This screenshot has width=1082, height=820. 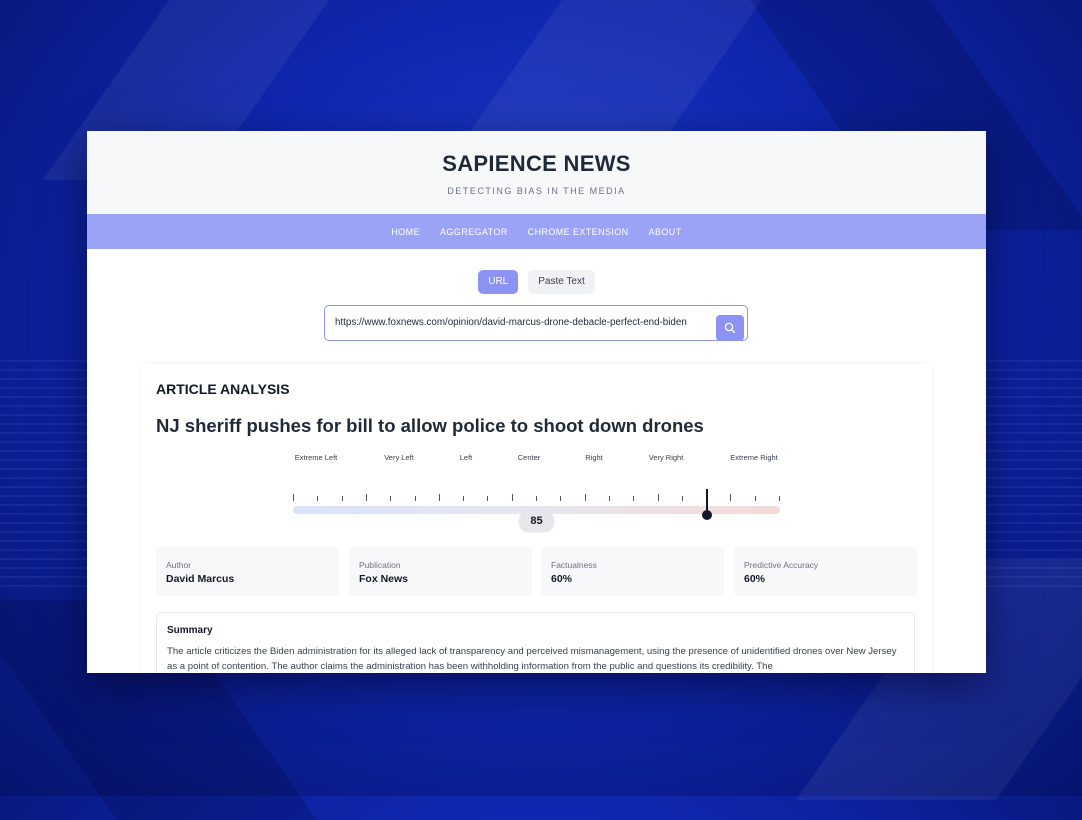 I want to click on info-label: Publication, so click(x=380, y=565).